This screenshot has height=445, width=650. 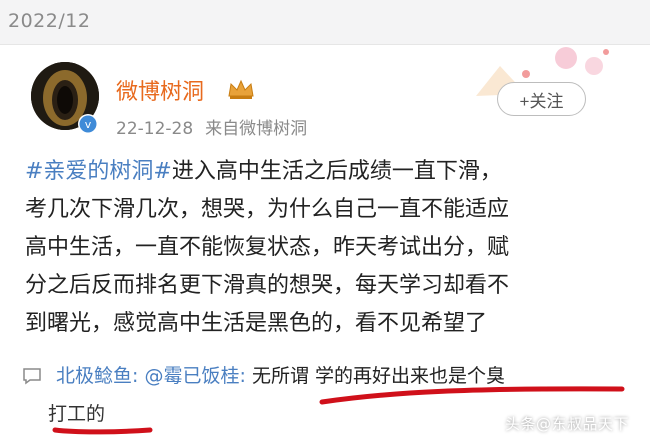 I want to click on post-line: 考几次下滑几次，想哭，为什么自己一直不能适应, so click(x=267, y=209).